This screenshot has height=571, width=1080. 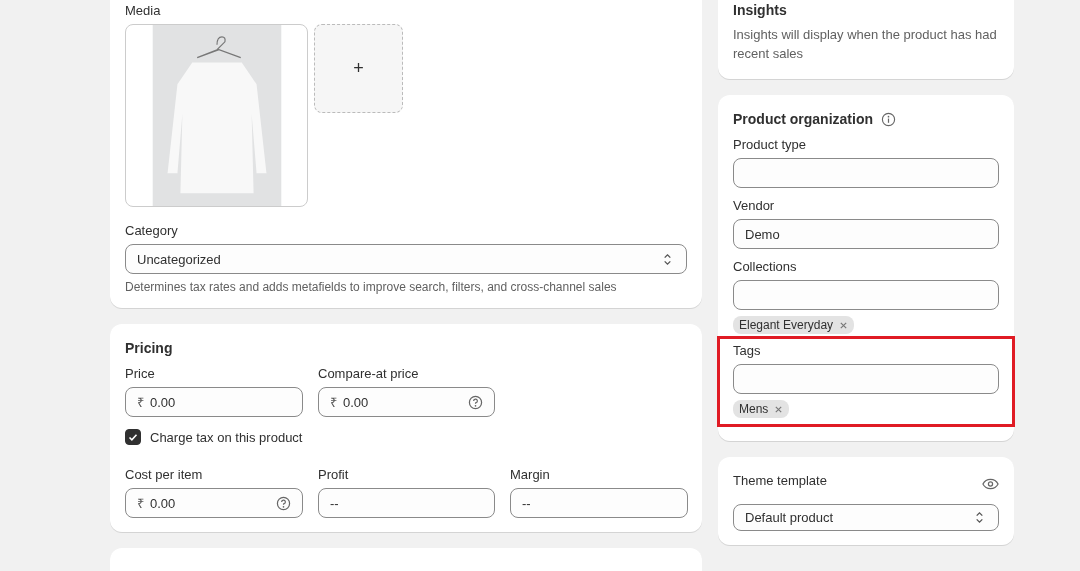 What do you see at coordinates (747, 350) in the screenshot?
I see `field-label: Tags` at bounding box center [747, 350].